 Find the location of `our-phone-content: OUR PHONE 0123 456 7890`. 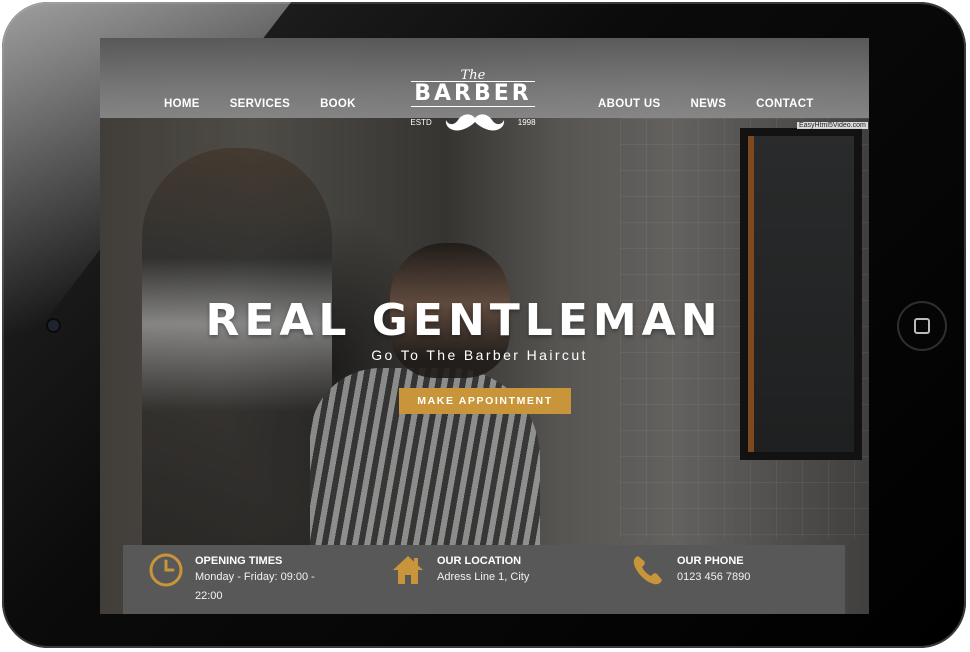

our-phone-content: OUR PHONE 0123 456 7890 is located at coordinates (713, 570).